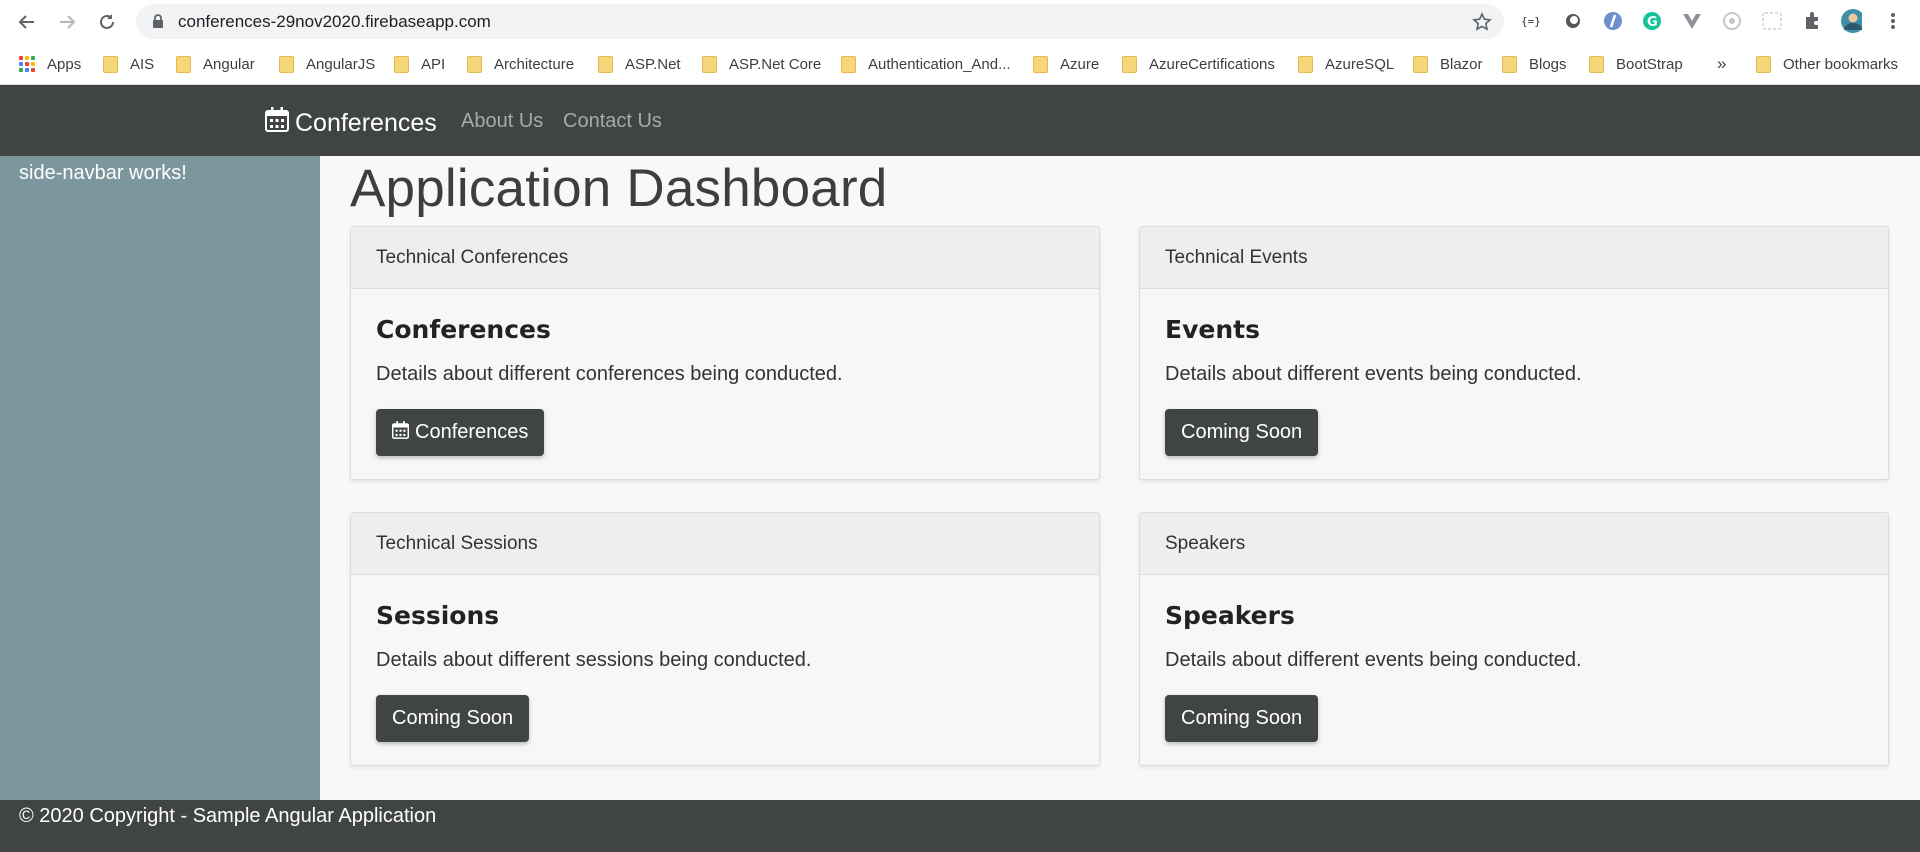 The height and width of the screenshot is (852, 1920). What do you see at coordinates (419, 64) in the screenshot?
I see `bookmark-folder: API` at bounding box center [419, 64].